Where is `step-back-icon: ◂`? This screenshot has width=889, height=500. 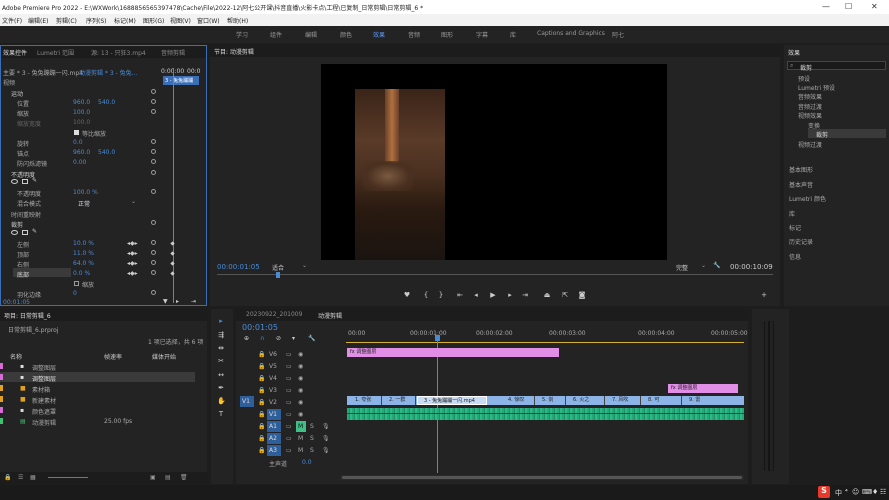 step-back-icon: ◂ is located at coordinates (476, 295).